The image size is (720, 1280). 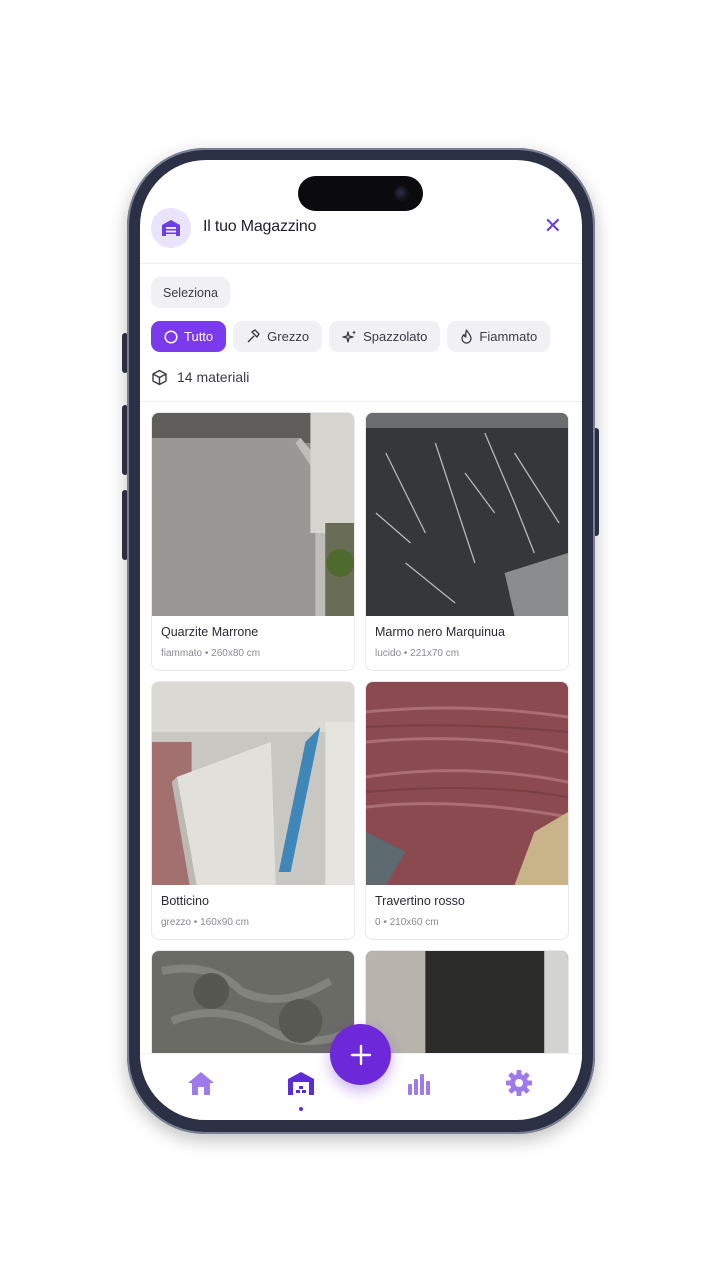 What do you see at coordinates (519, 1083) in the screenshot?
I see `settings-icon` at bounding box center [519, 1083].